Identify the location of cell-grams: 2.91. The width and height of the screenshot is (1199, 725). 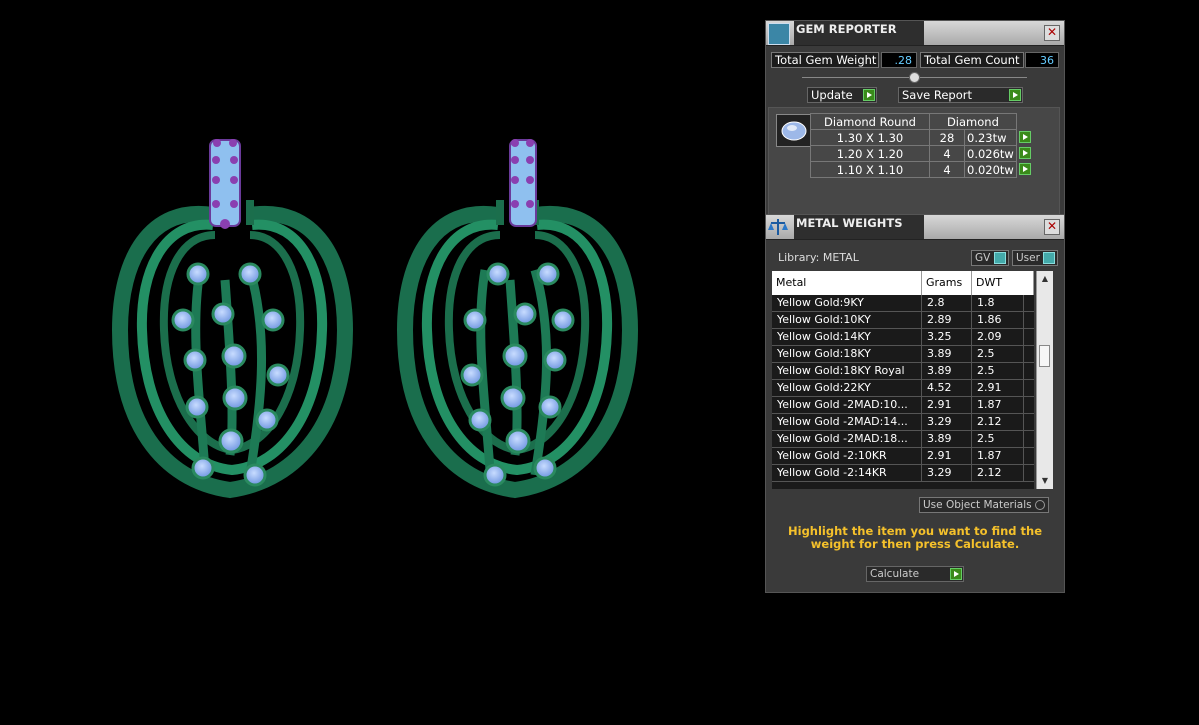
(947, 456).